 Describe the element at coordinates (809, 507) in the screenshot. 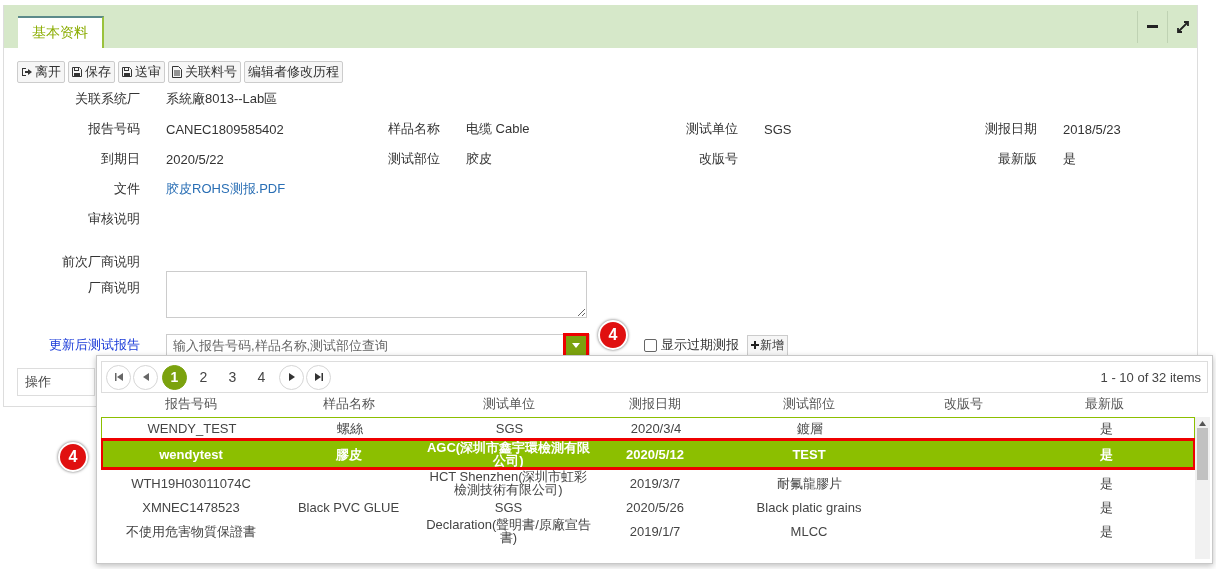

I see `table-cell: Black platic grains` at that location.